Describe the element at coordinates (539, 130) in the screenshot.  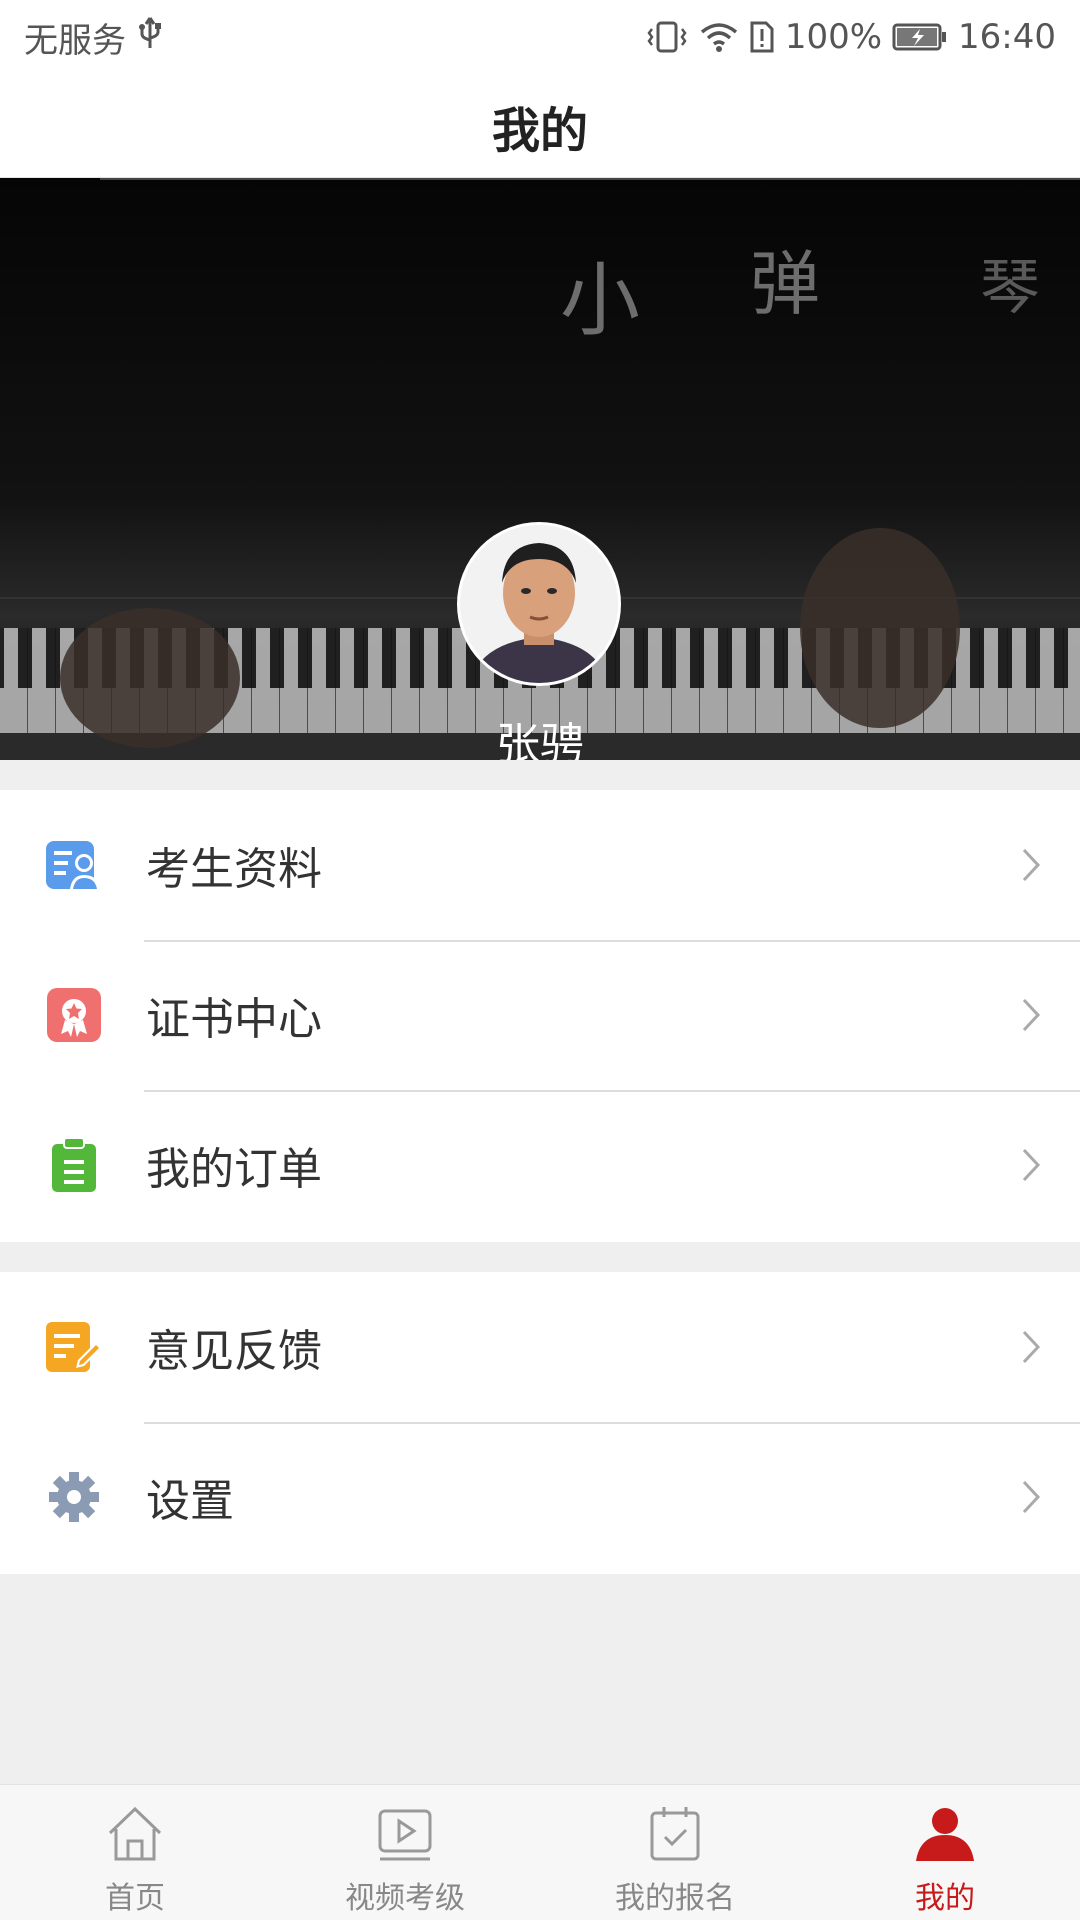
I see `page-title: 我的` at that location.